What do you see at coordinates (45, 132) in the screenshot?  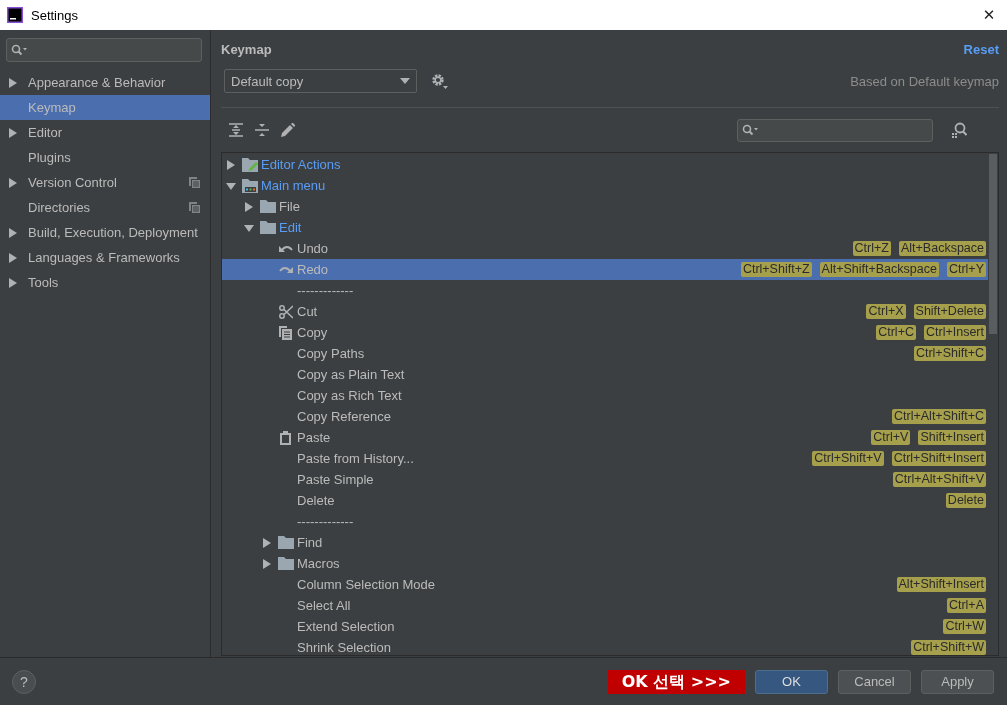 I see `sidebar-label: Editor` at bounding box center [45, 132].